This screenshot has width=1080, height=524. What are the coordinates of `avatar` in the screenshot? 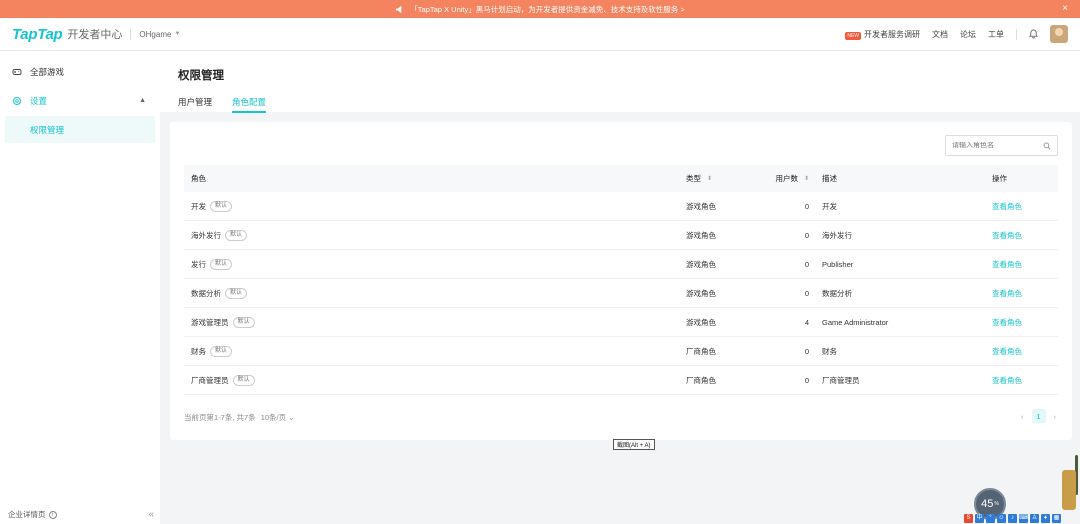 It's located at (1059, 34).